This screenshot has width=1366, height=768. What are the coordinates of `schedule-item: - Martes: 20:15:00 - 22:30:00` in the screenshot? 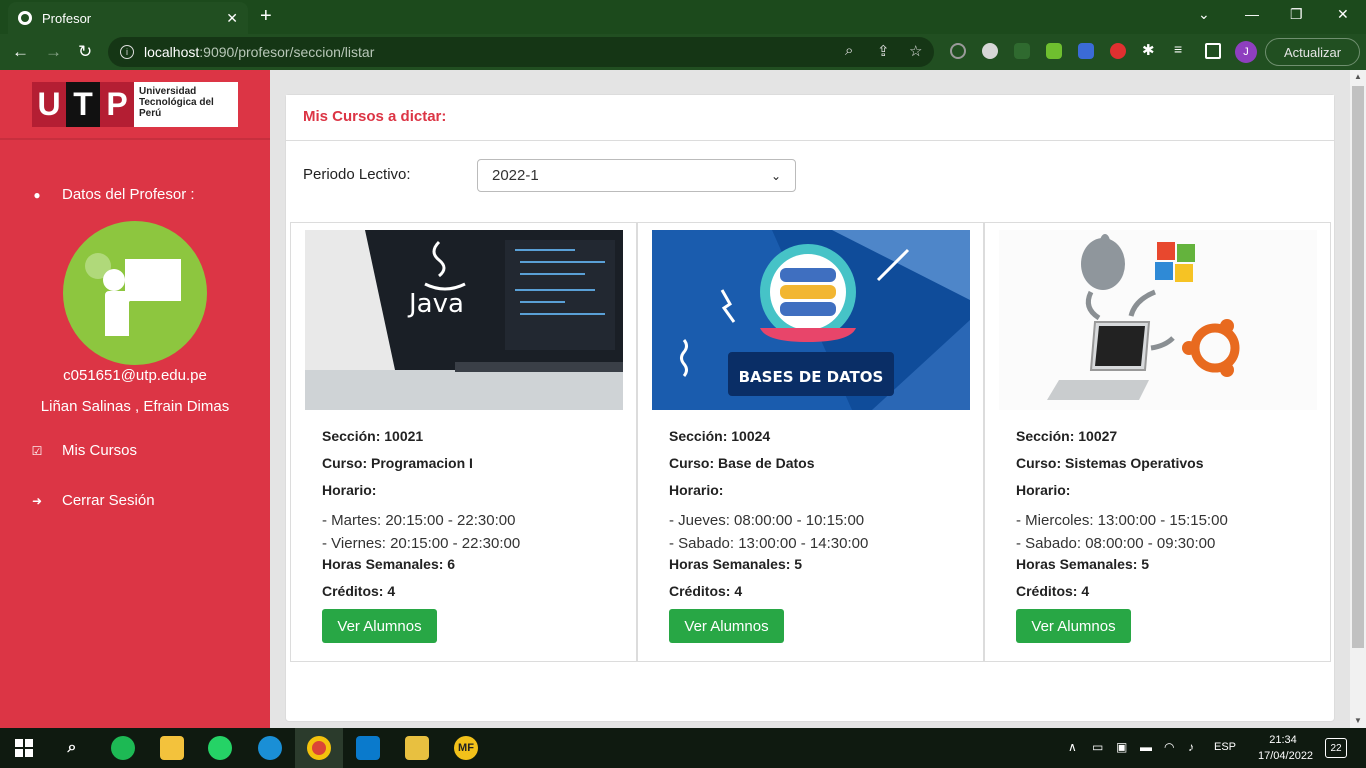 It's located at (419, 520).